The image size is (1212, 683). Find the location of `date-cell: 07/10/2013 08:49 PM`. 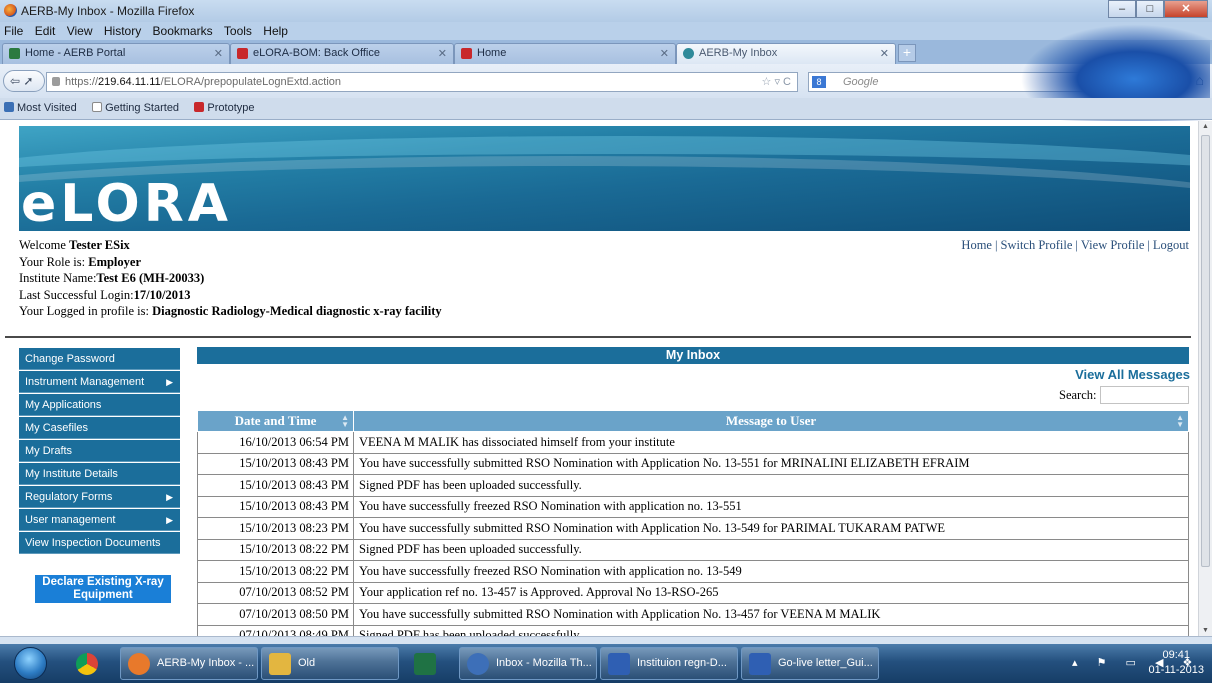

date-cell: 07/10/2013 08:49 PM is located at coordinates (275, 630).